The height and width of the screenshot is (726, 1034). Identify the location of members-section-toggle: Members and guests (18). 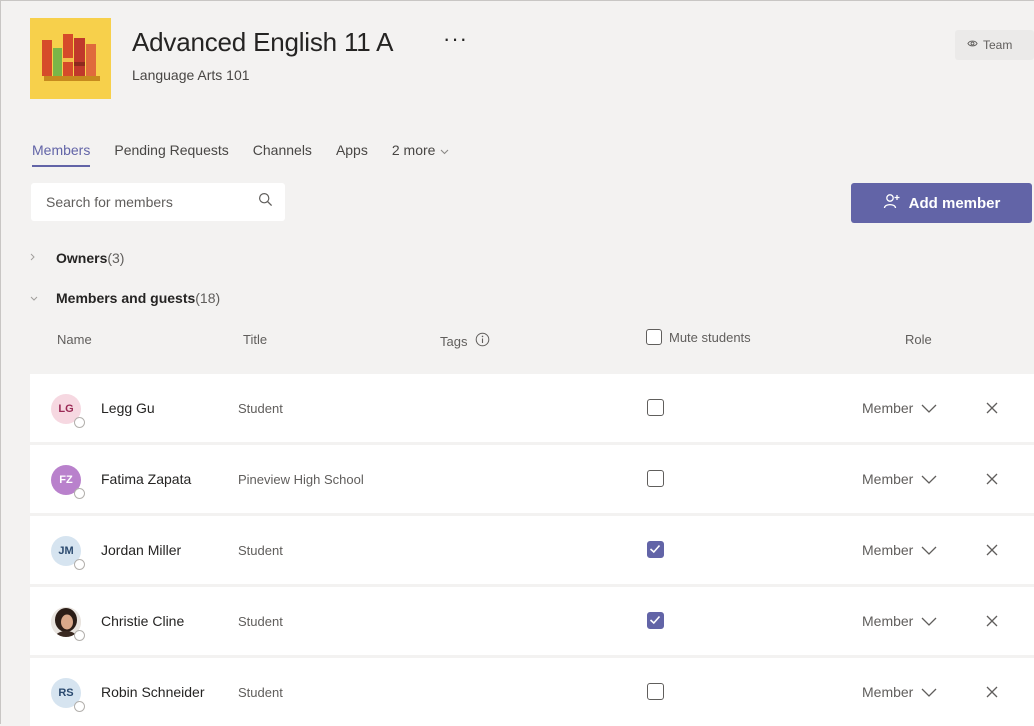
(125, 298).